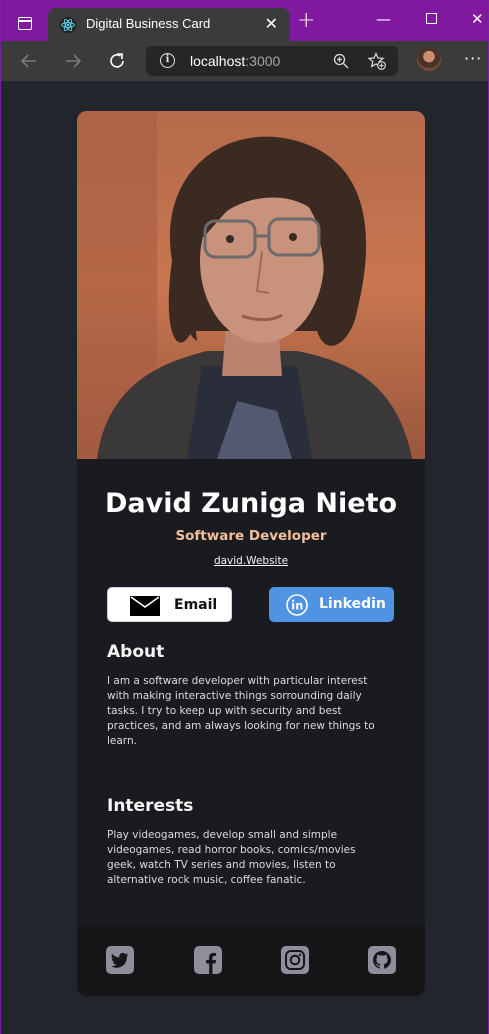 The width and height of the screenshot is (489, 1034). What do you see at coordinates (73, 61) in the screenshot?
I see `forward-icon` at bounding box center [73, 61].